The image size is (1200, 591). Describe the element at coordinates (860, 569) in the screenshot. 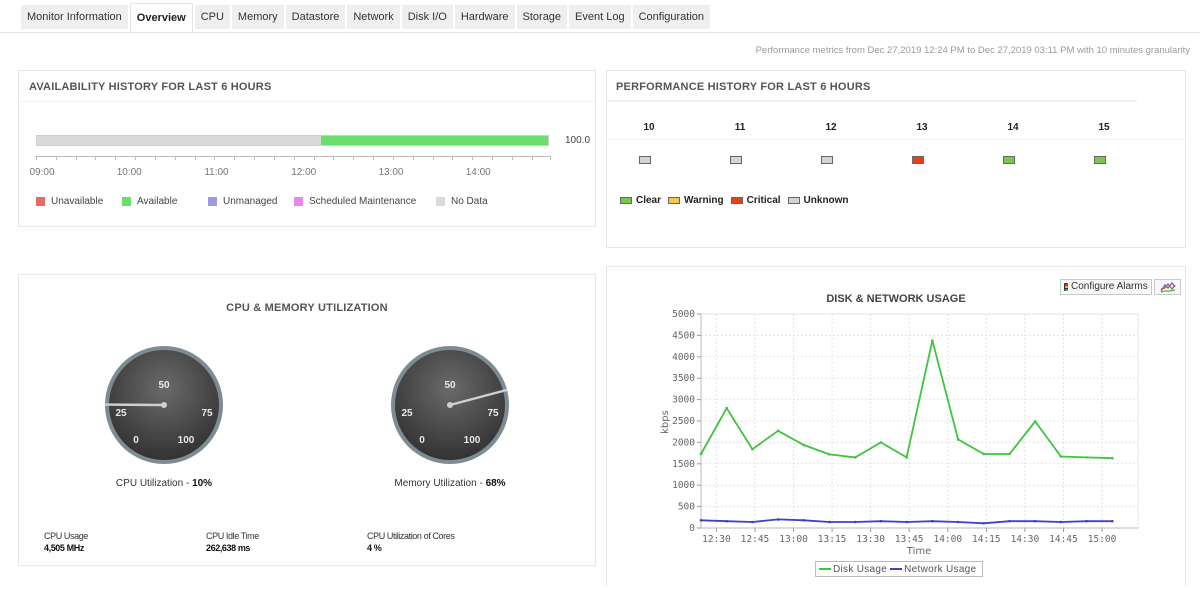

I see `chart-legend-label: Disk Usage` at that location.